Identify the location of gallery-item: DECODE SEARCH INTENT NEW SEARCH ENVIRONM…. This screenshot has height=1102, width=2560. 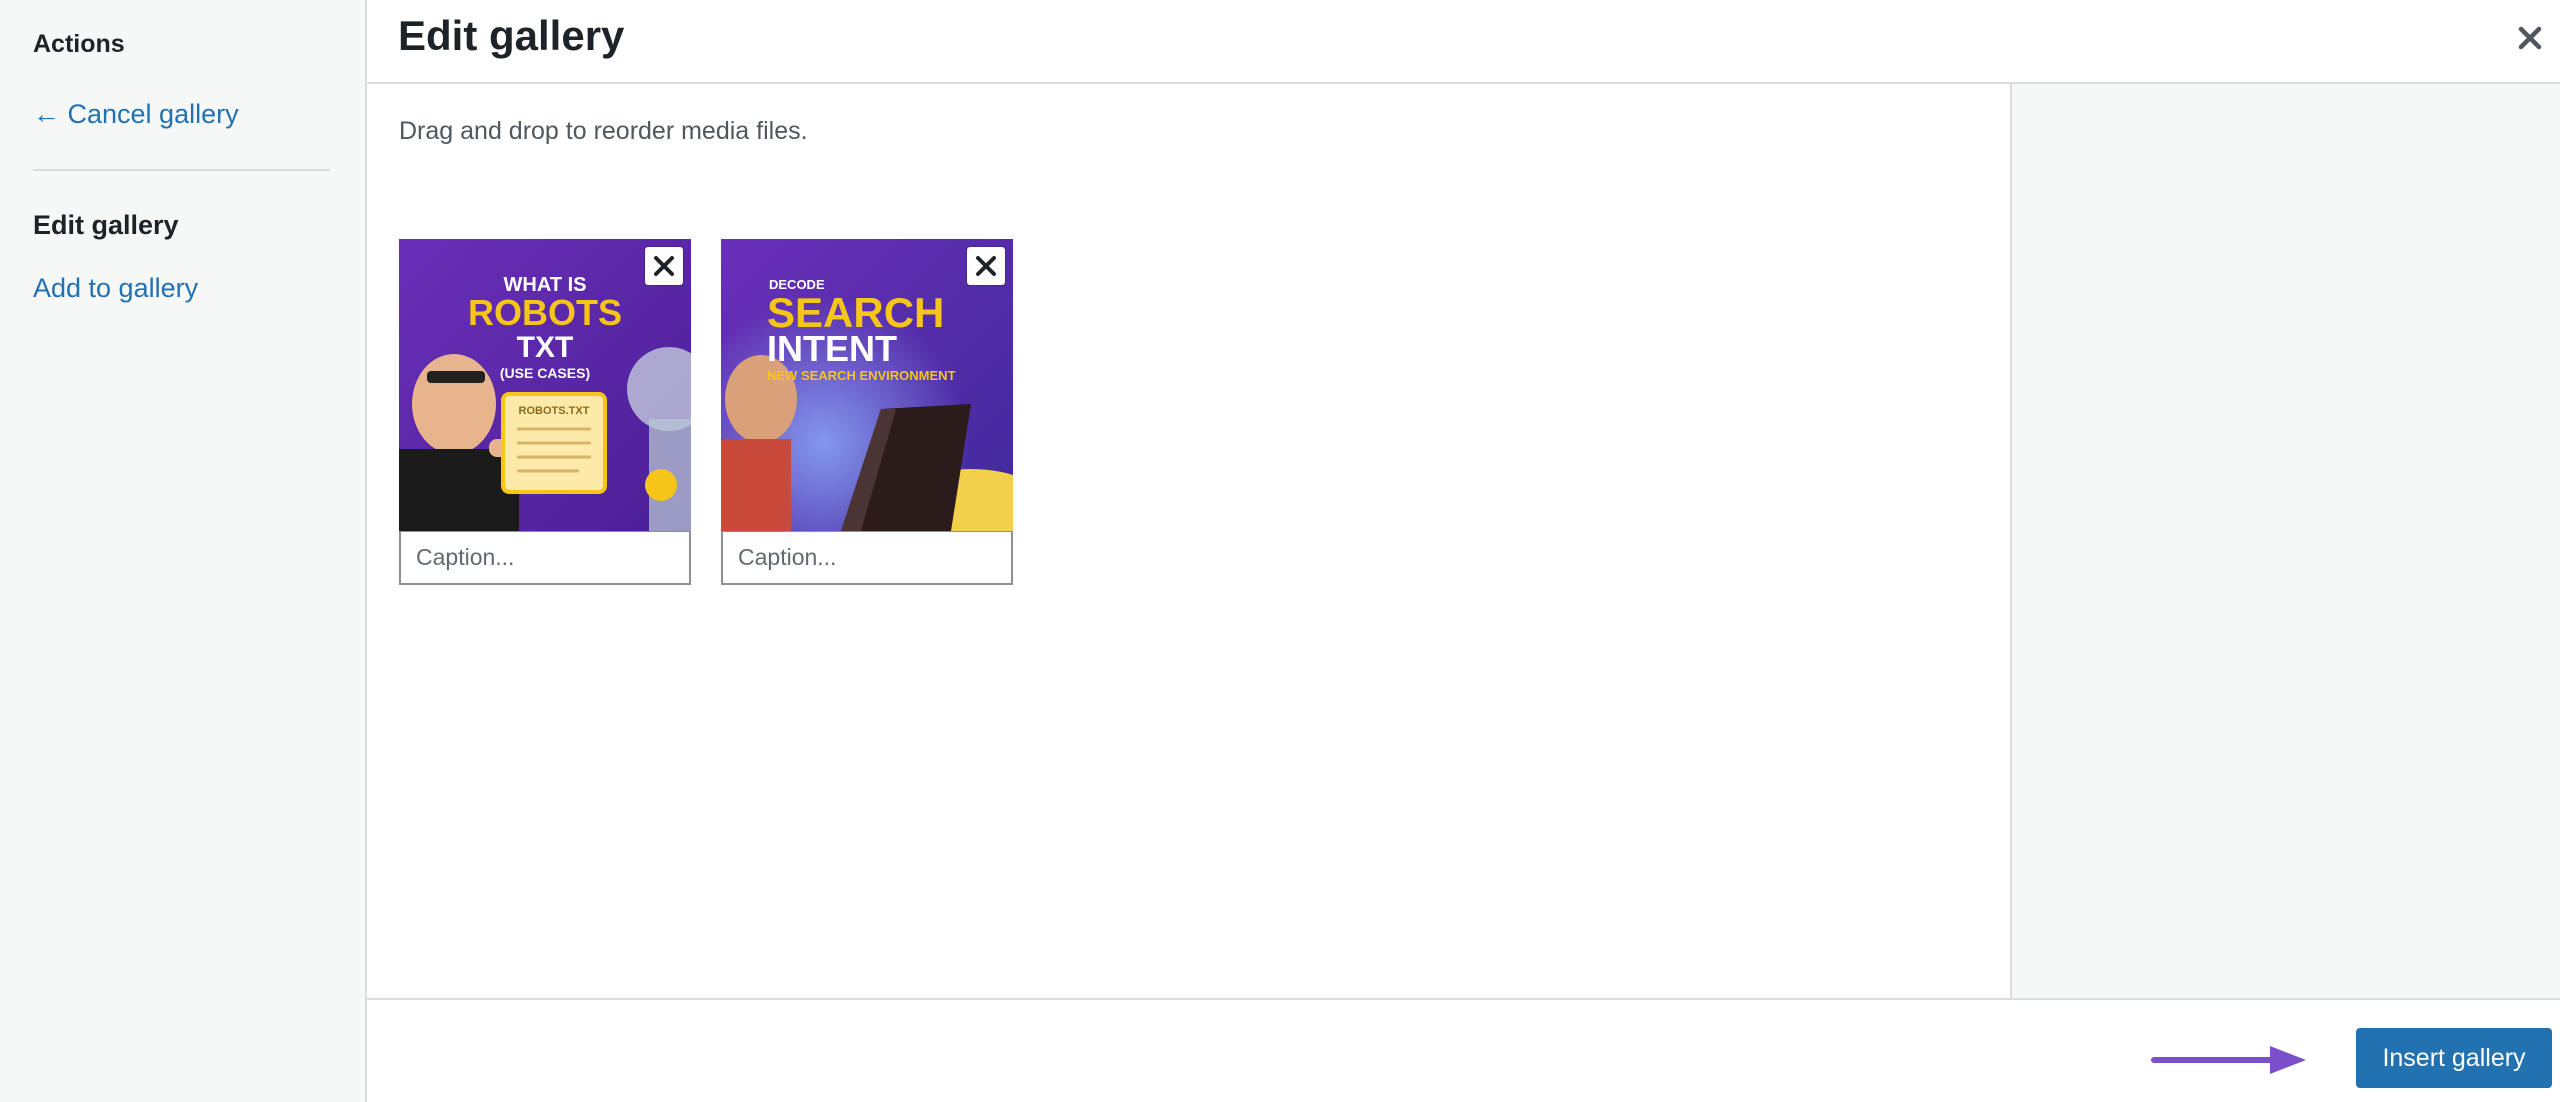
(867, 412).